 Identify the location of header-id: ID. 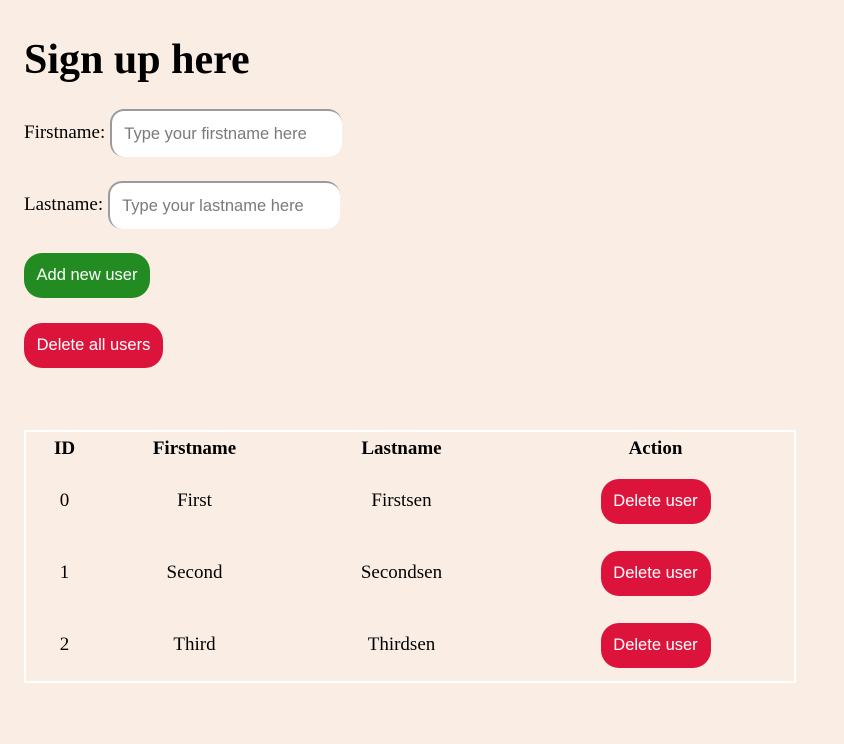
(64, 448).